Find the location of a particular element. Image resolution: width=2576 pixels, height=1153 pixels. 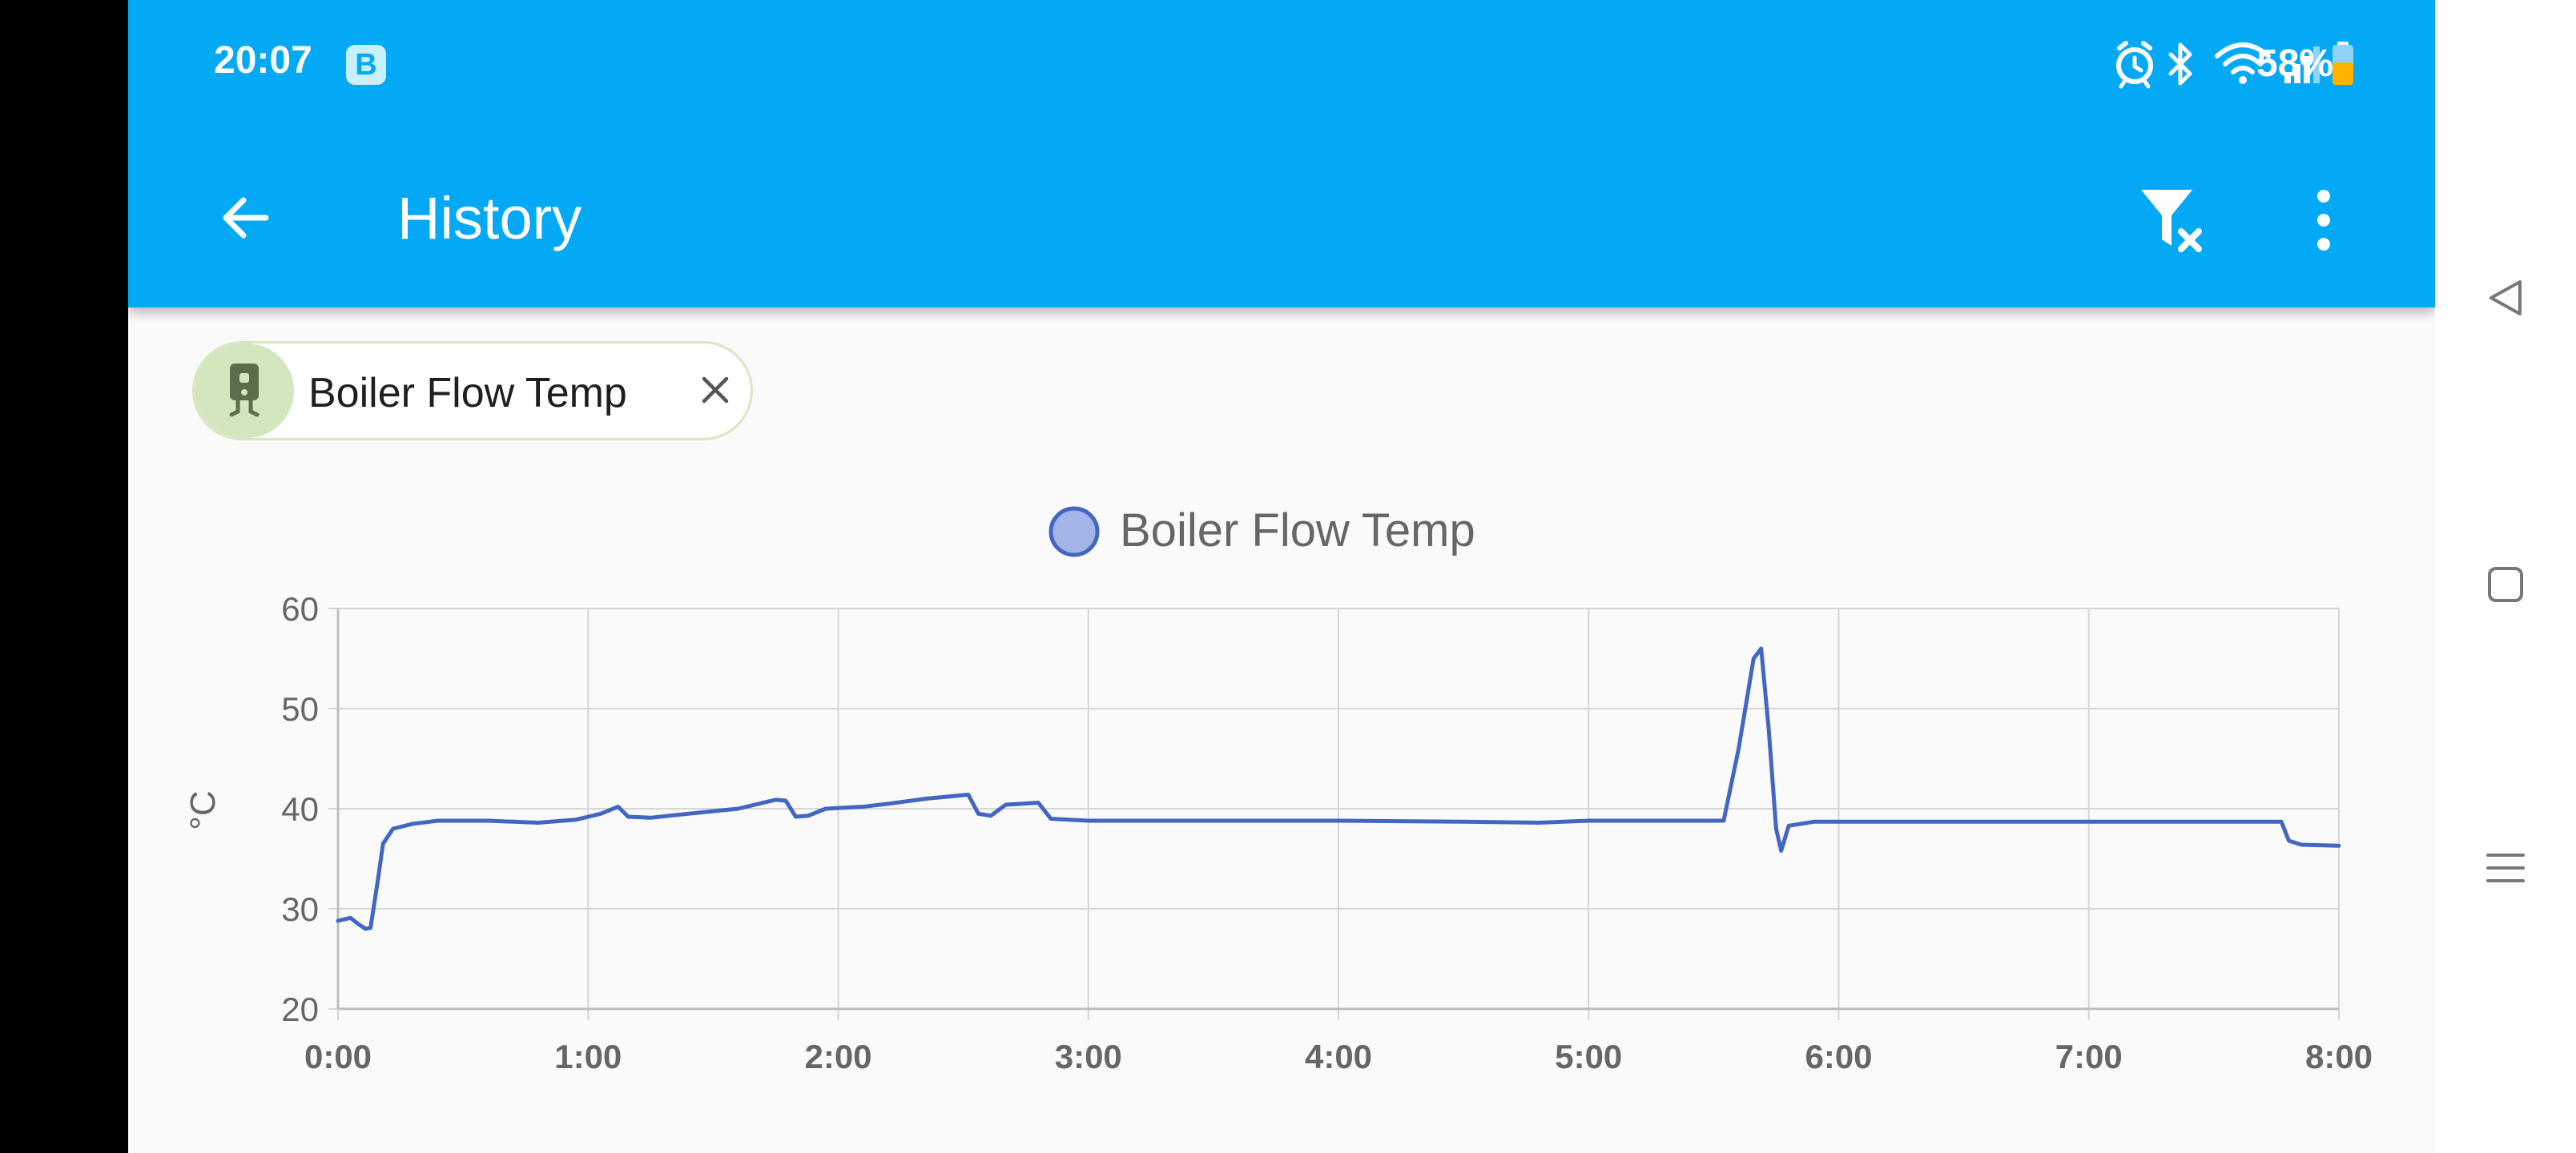

x-tick-label: 0:00 is located at coordinates (338, 1056).